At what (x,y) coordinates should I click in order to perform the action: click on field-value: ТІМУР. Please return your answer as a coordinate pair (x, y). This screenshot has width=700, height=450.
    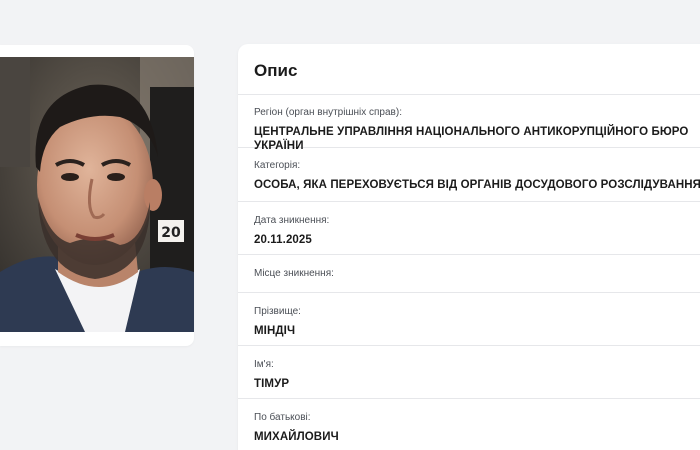
    Looking at the image, I should click on (272, 384).